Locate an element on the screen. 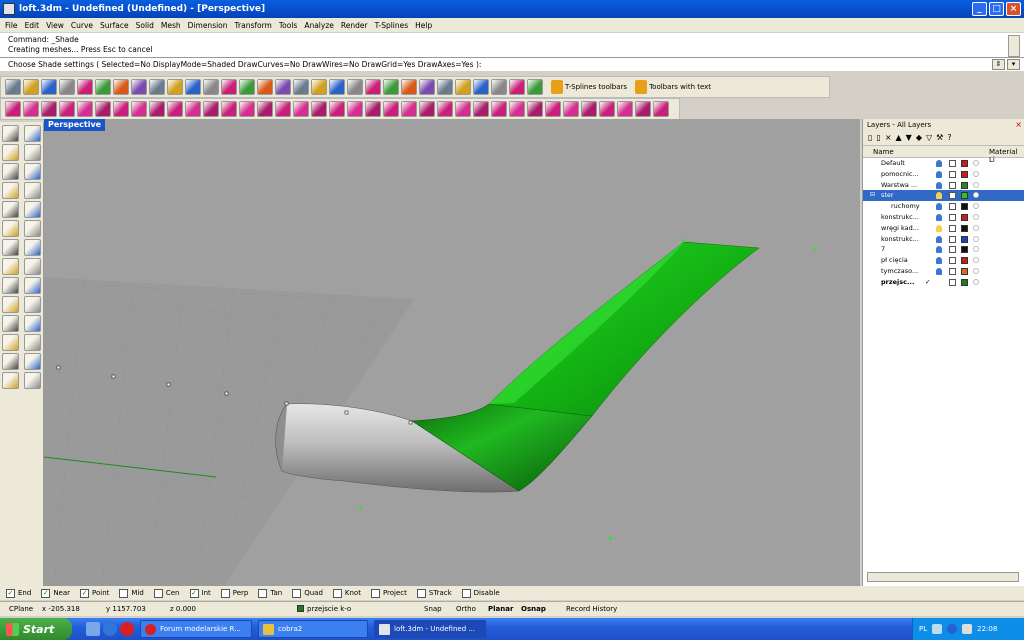 This screenshot has height=640, width=1024. network-icon is located at coordinates (937, 629).